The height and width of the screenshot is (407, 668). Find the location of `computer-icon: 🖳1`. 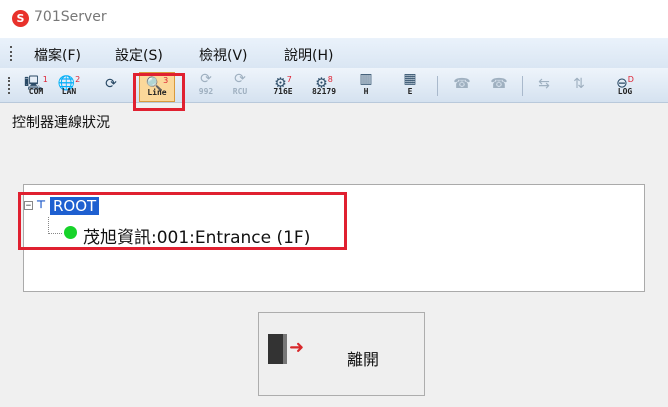

computer-icon: 🖳1 is located at coordinates (36, 83).